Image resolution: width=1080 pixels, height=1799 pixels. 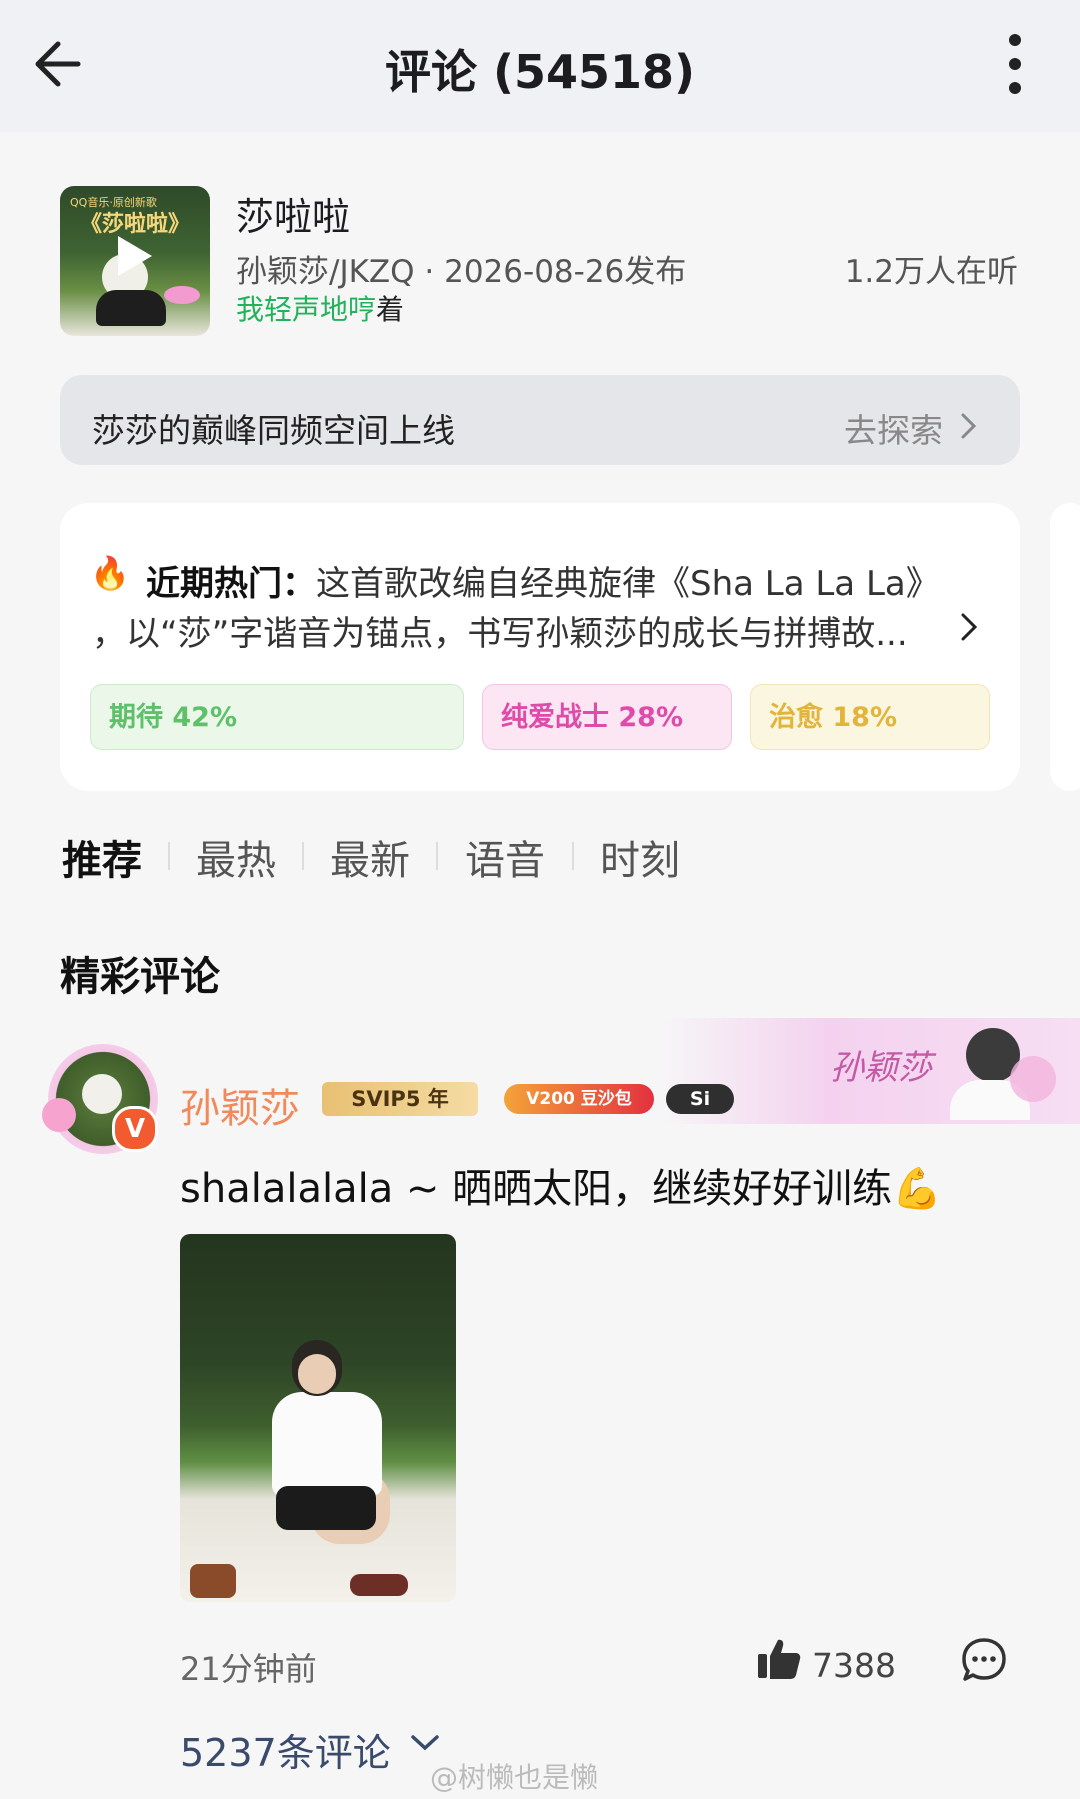 What do you see at coordinates (102, 857) in the screenshot?
I see `tab-recommended: 推荐` at bounding box center [102, 857].